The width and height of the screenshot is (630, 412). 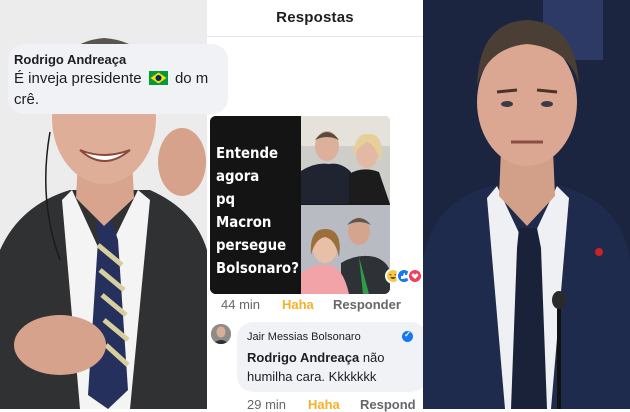 I want to click on comment-text-line1: É inveja presidente do m, so click(x=119, y=78).